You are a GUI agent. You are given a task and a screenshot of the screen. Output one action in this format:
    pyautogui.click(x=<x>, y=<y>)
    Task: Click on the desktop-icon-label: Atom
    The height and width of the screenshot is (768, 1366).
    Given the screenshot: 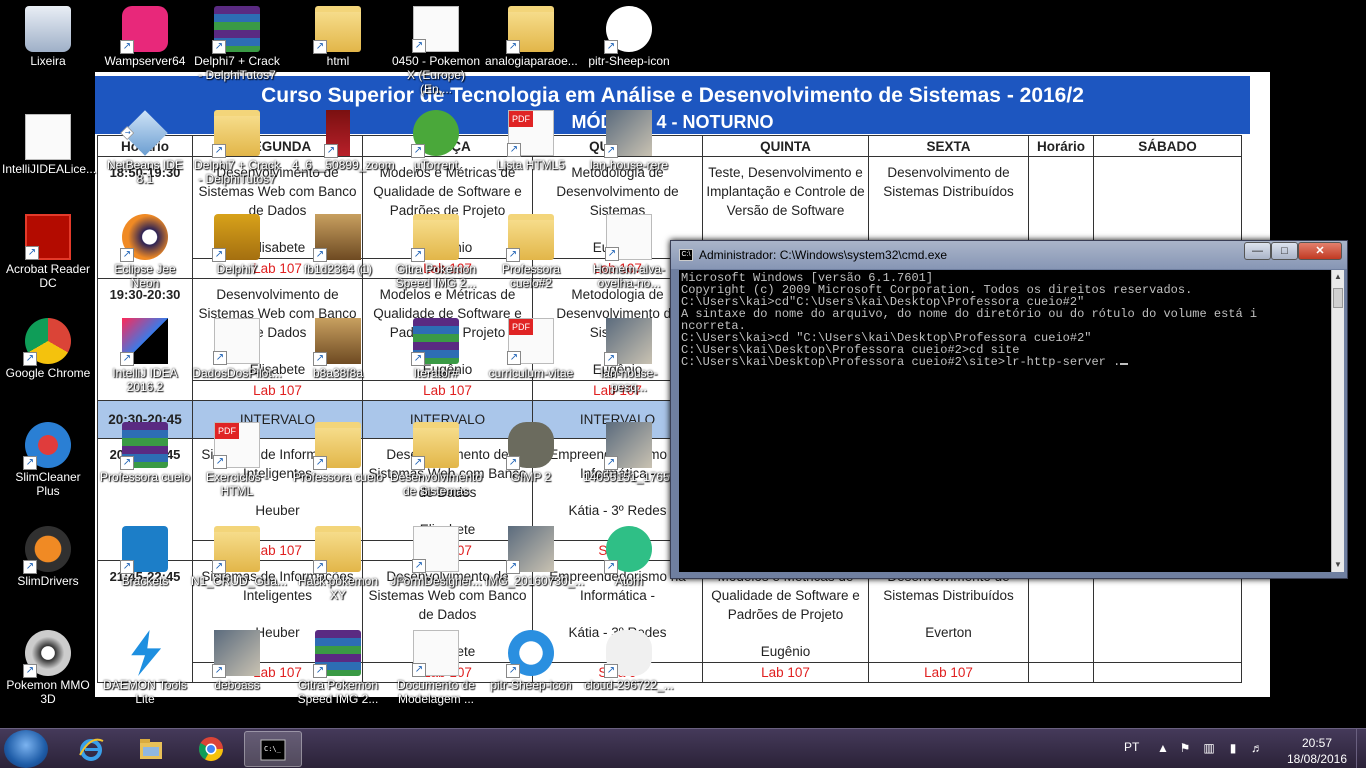 What is the action you would take?
    pyautogui.click(x=628, y=581)
    